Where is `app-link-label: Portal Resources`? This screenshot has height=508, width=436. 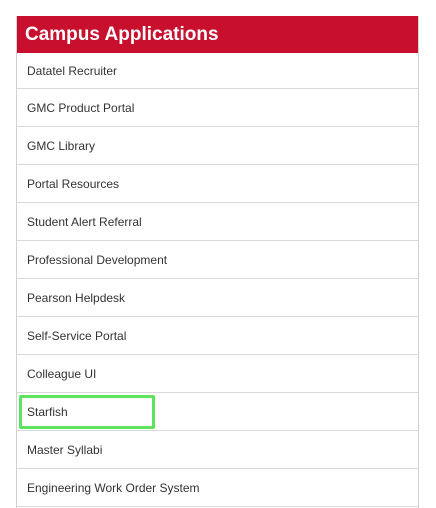 app-link-label: Portal Resources is located at coordinates (73, 184).